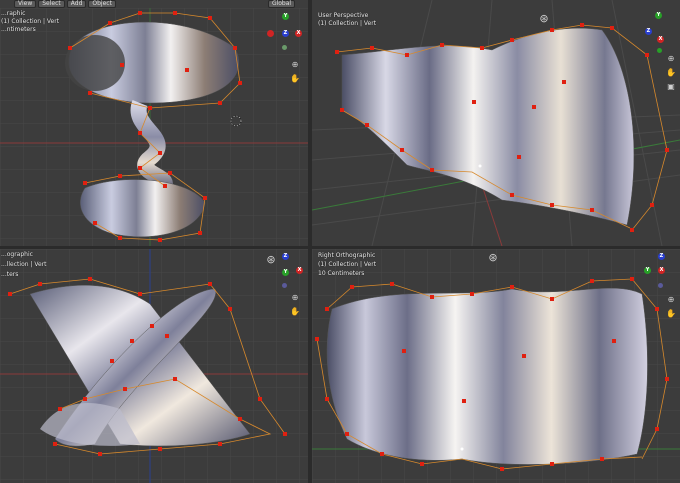 Image resolution: width=680 pixels, height=483 pixels. I want to click on view-menu: View, so click(25, 4).